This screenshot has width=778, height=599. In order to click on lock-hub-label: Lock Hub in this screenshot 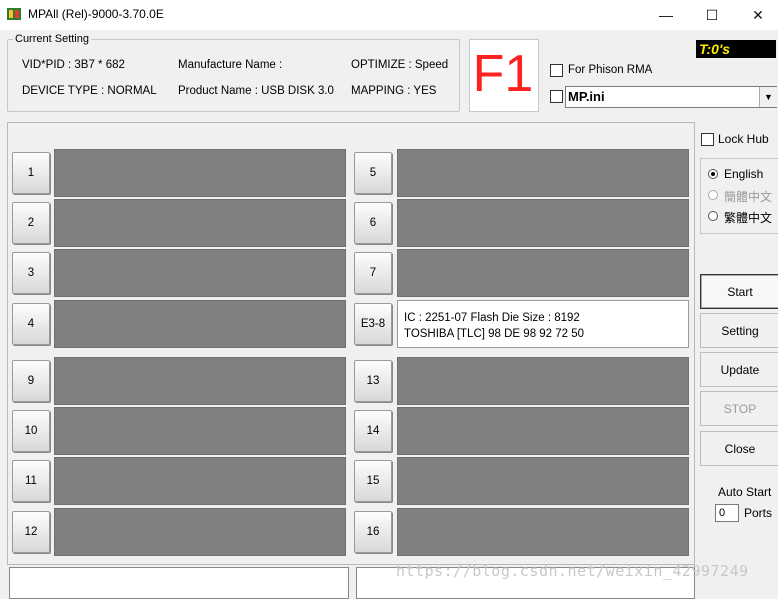, I will do `click(743, 139)`.